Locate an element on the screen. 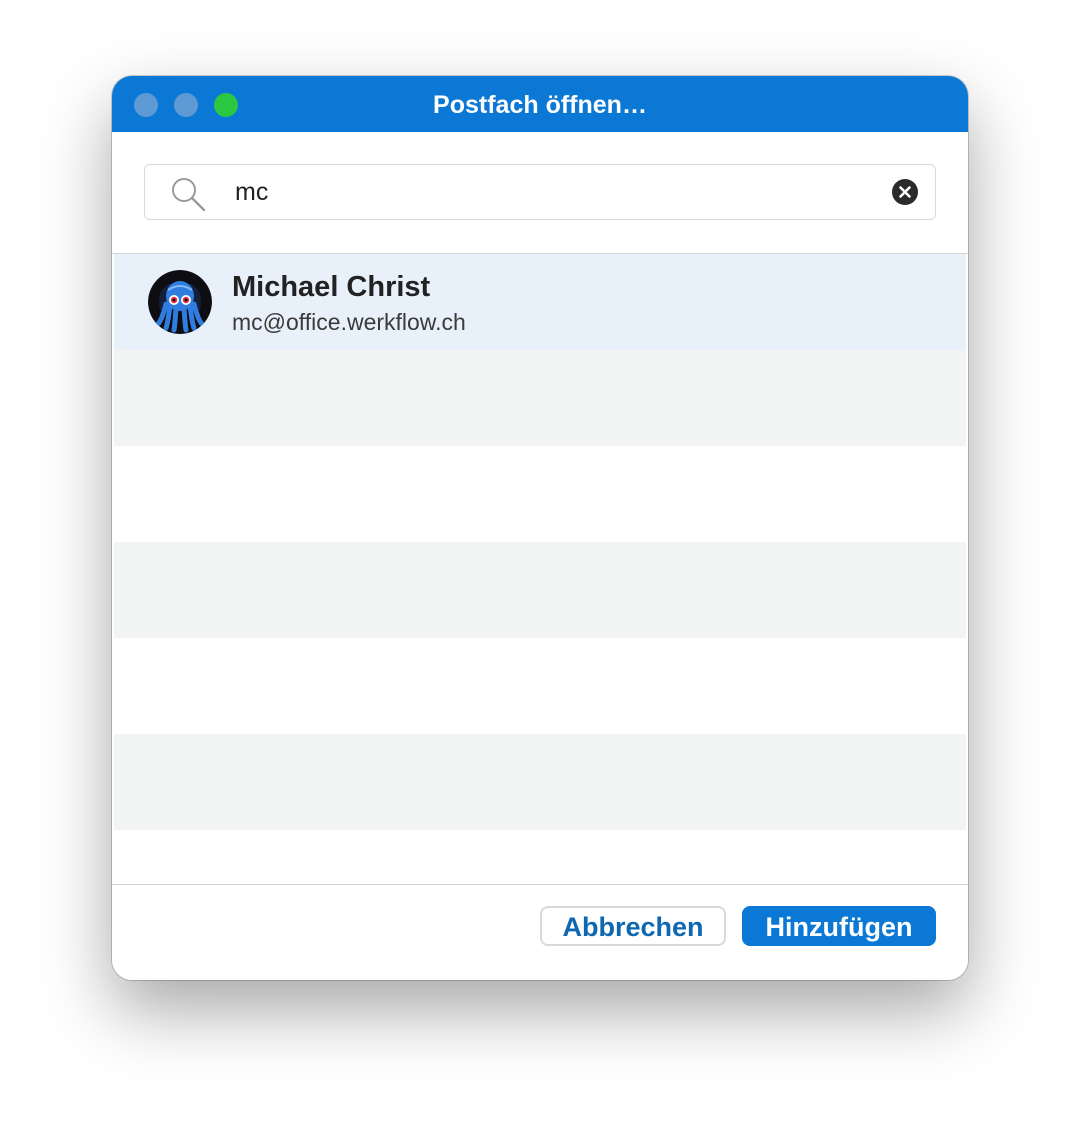 This screenshot has width=1080, height=1128. dialog-footer: Abbrechen Hinzufügen is located at coordinates (540, 932).